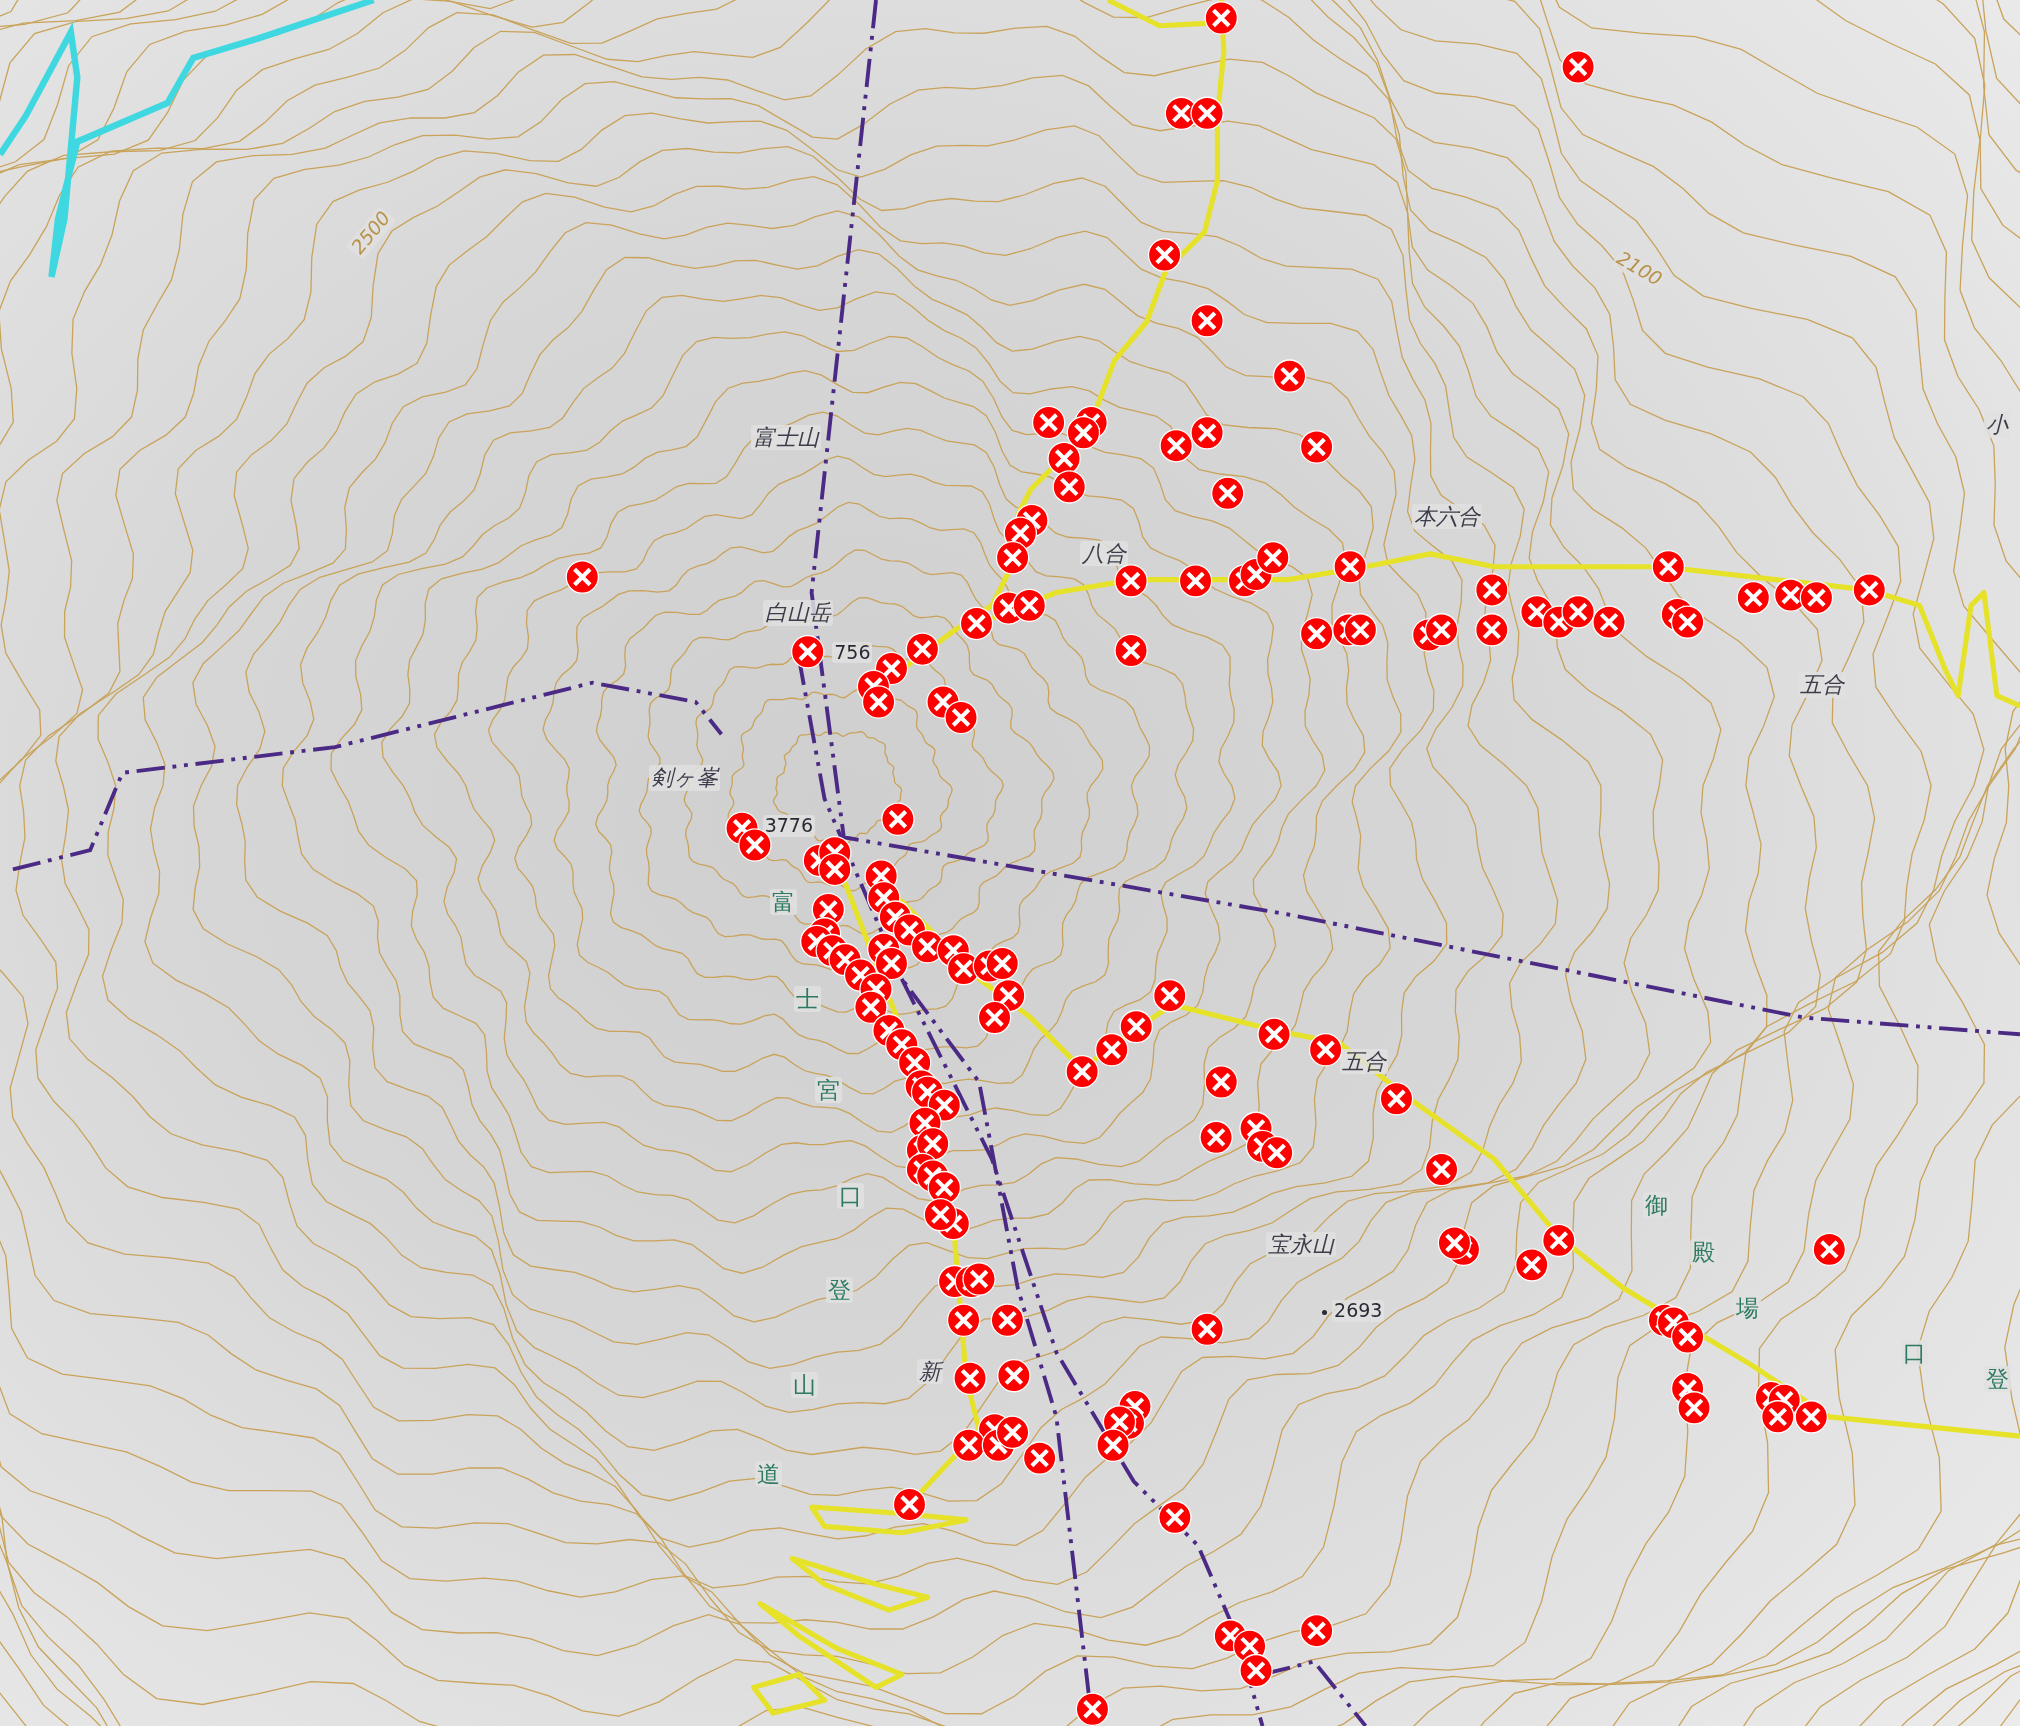  What do you see at coordinates (930, 1372) in the screenshot?
I see `place-label: 新` at bounding box center [930, 1372].